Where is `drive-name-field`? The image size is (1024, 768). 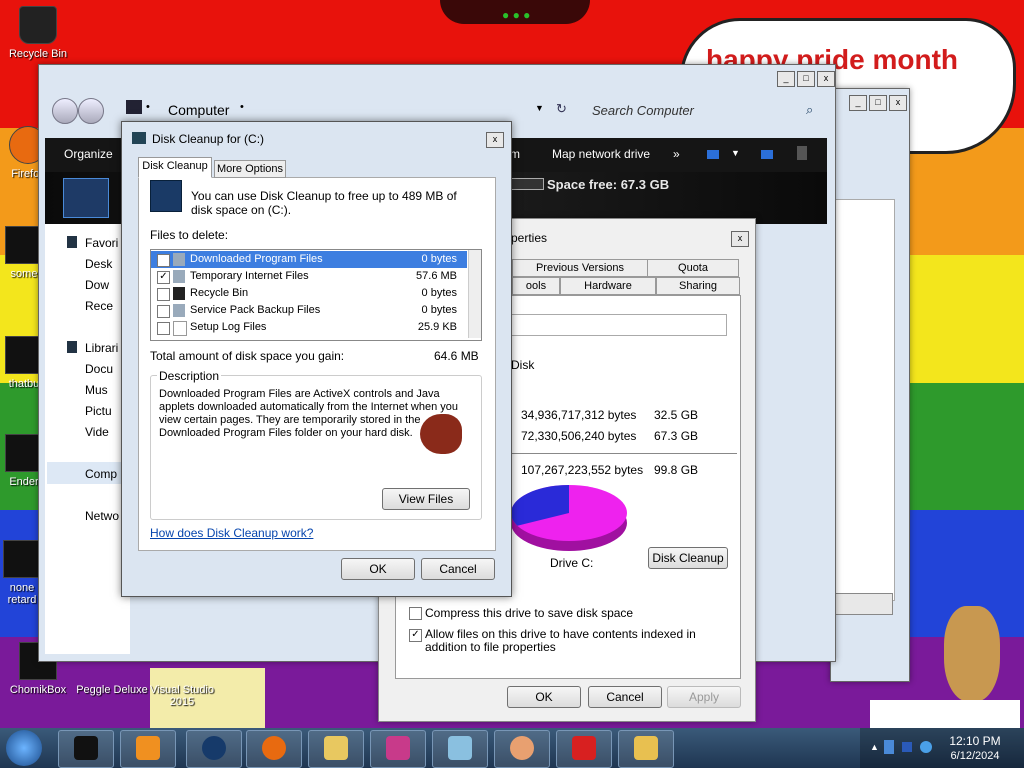
drive-name-field is located at coordinates (619, 325).